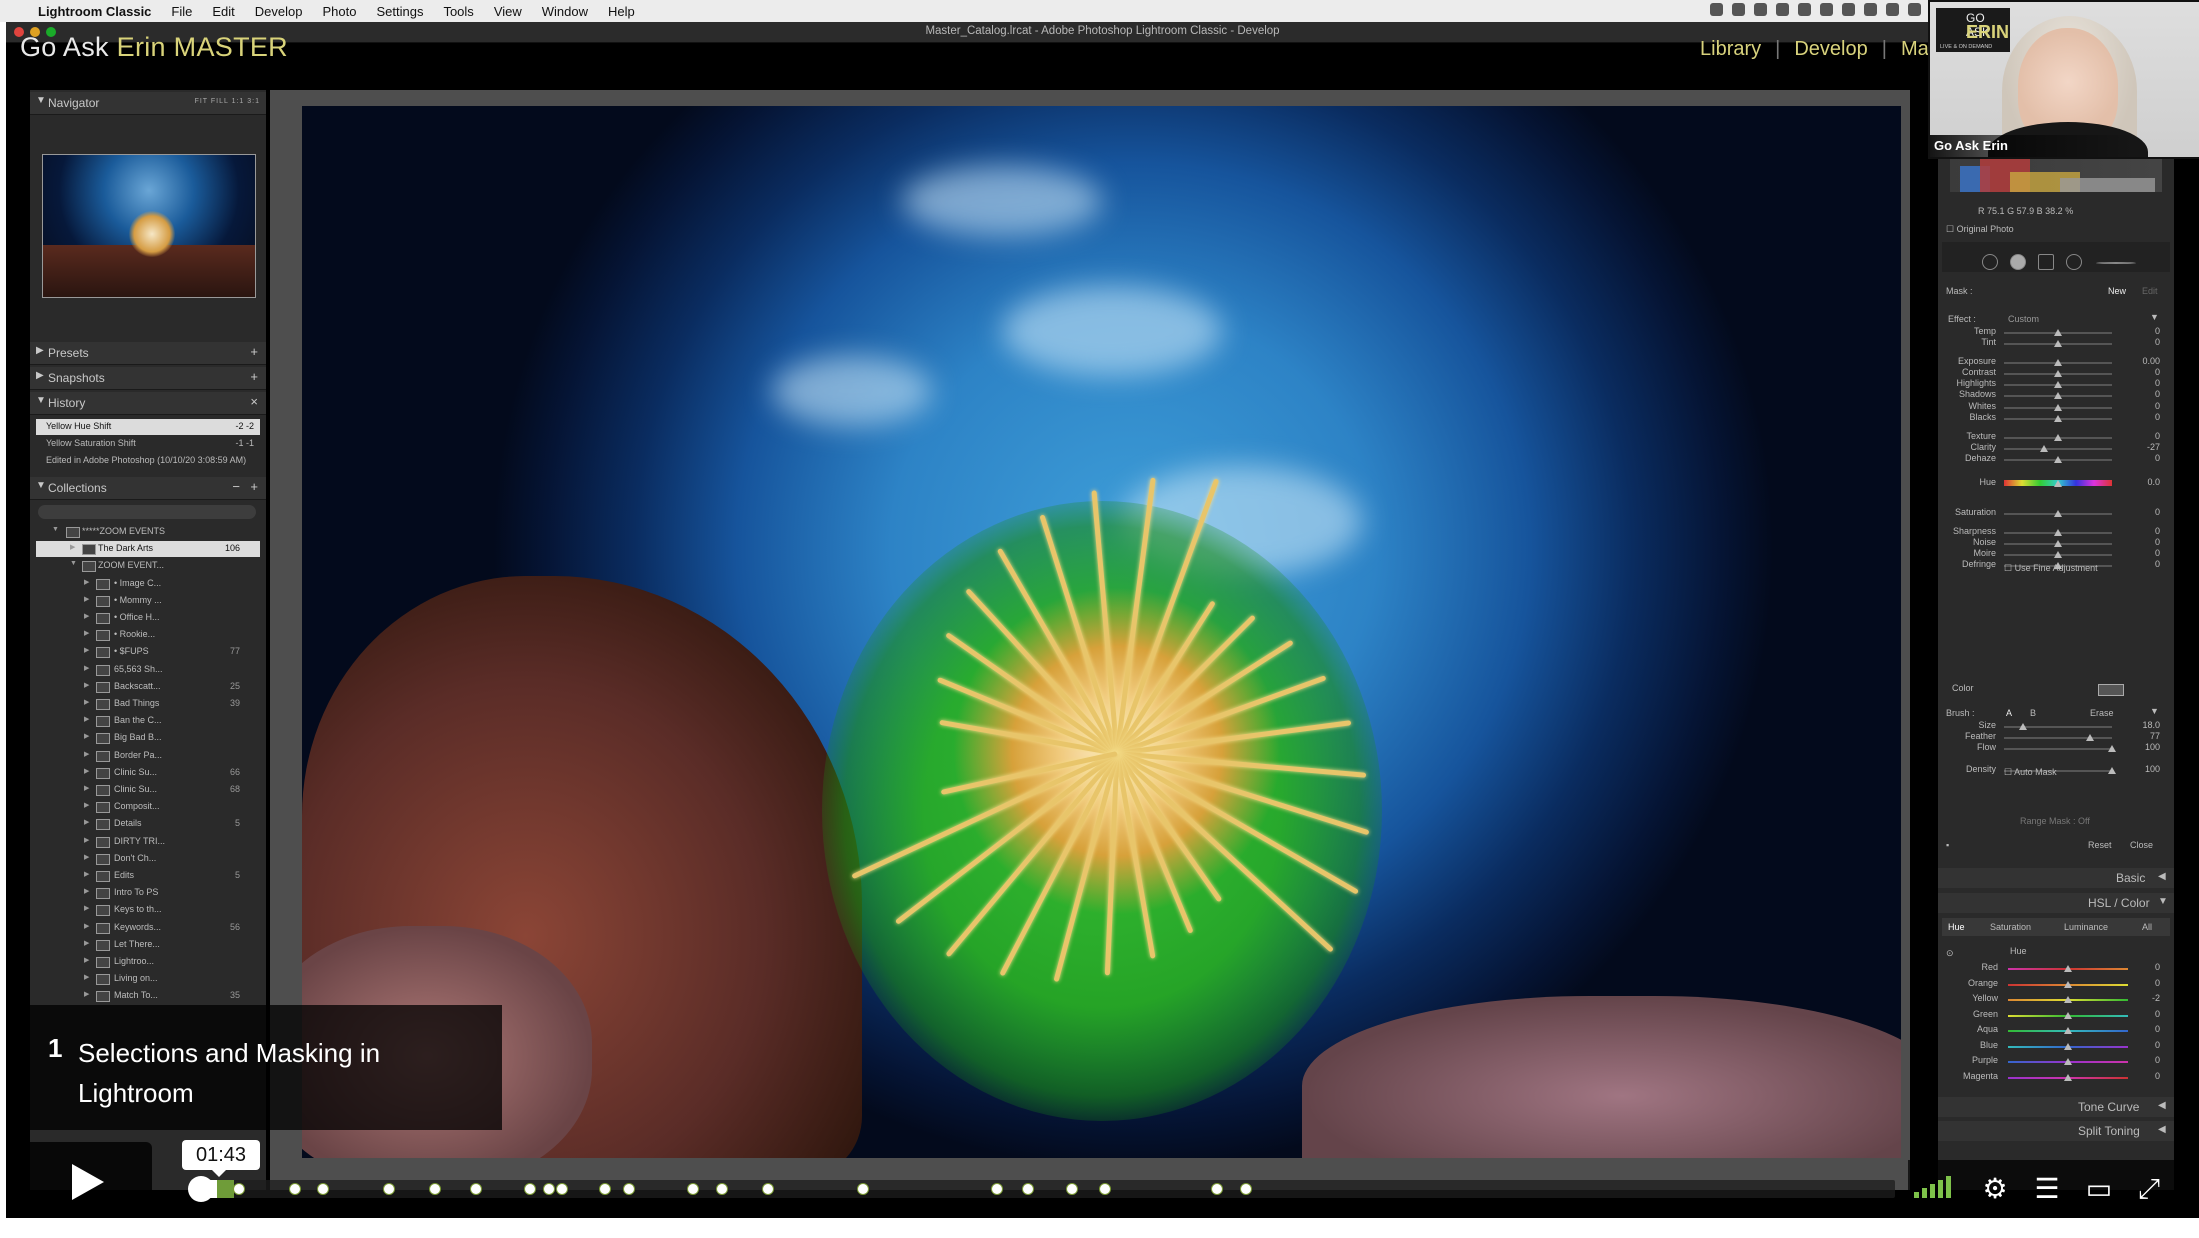  What do you see at coordinates (148, 773) in the screenshot?
I see `collection-item: ▶ Clinic Su... 66` at bounding box center [148, 773].